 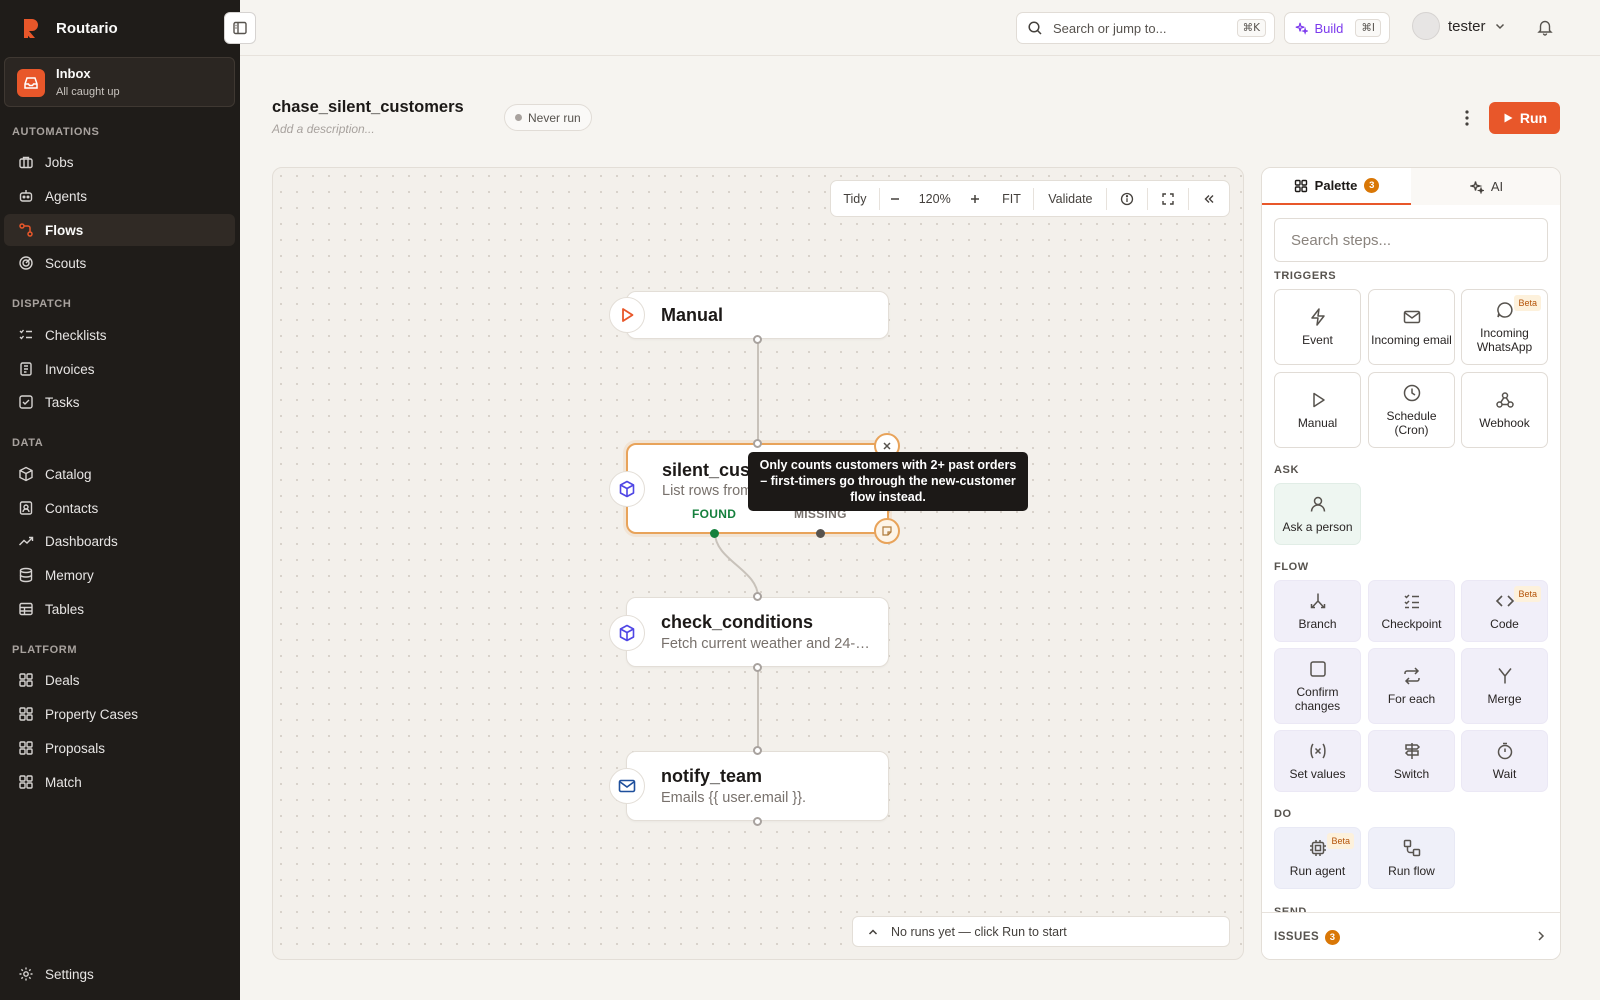 I want to click on cpu-icon, so click(x=1317, y=848).